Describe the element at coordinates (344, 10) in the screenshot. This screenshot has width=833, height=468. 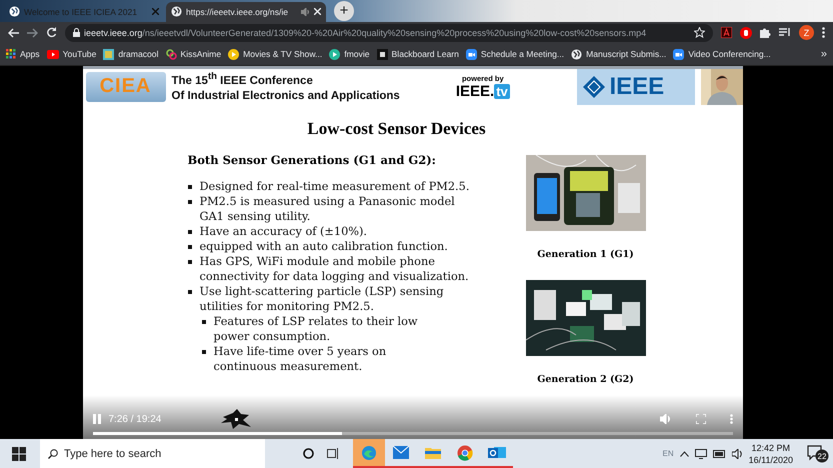
I see `new-tab-button: +` at that location.